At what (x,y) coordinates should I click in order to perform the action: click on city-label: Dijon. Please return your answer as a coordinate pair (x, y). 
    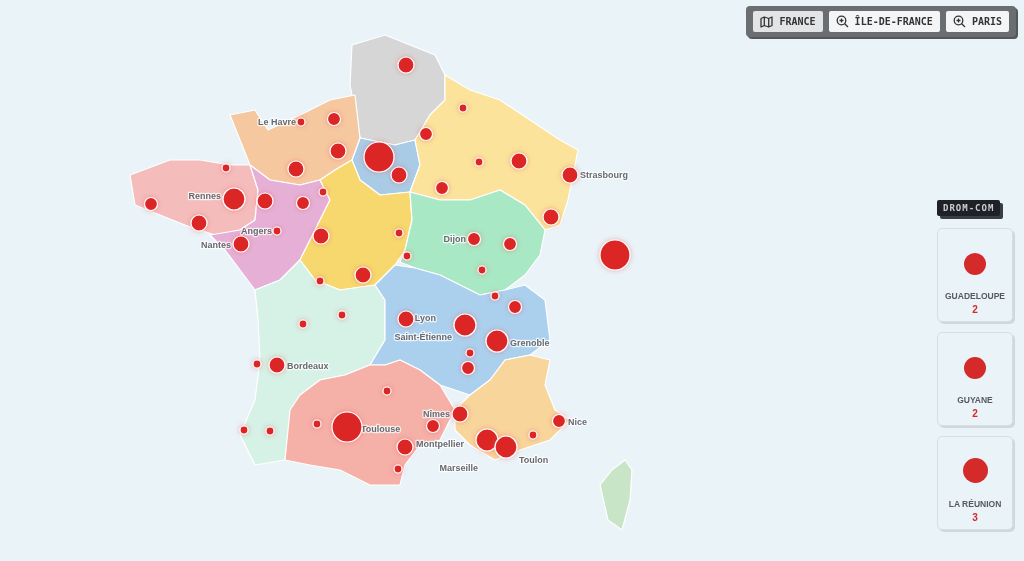
    Looking at the image, I should click on (454, 239).